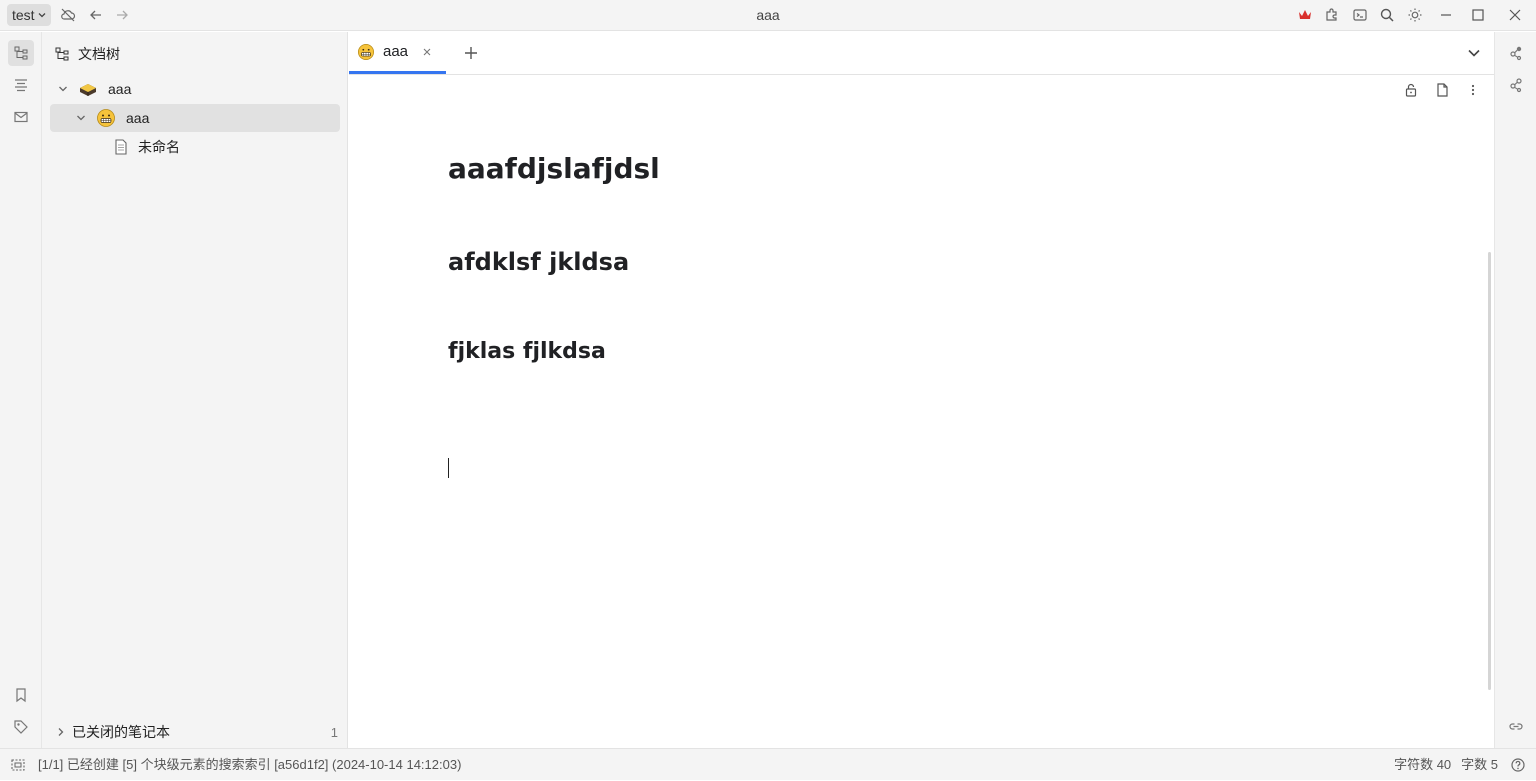 This screenshot has width=1536, height=781. What do you see at coordinates (1479, 764) in the screenshot?
I see `word-count: 字数 5` at bounding box center [1479, 764].